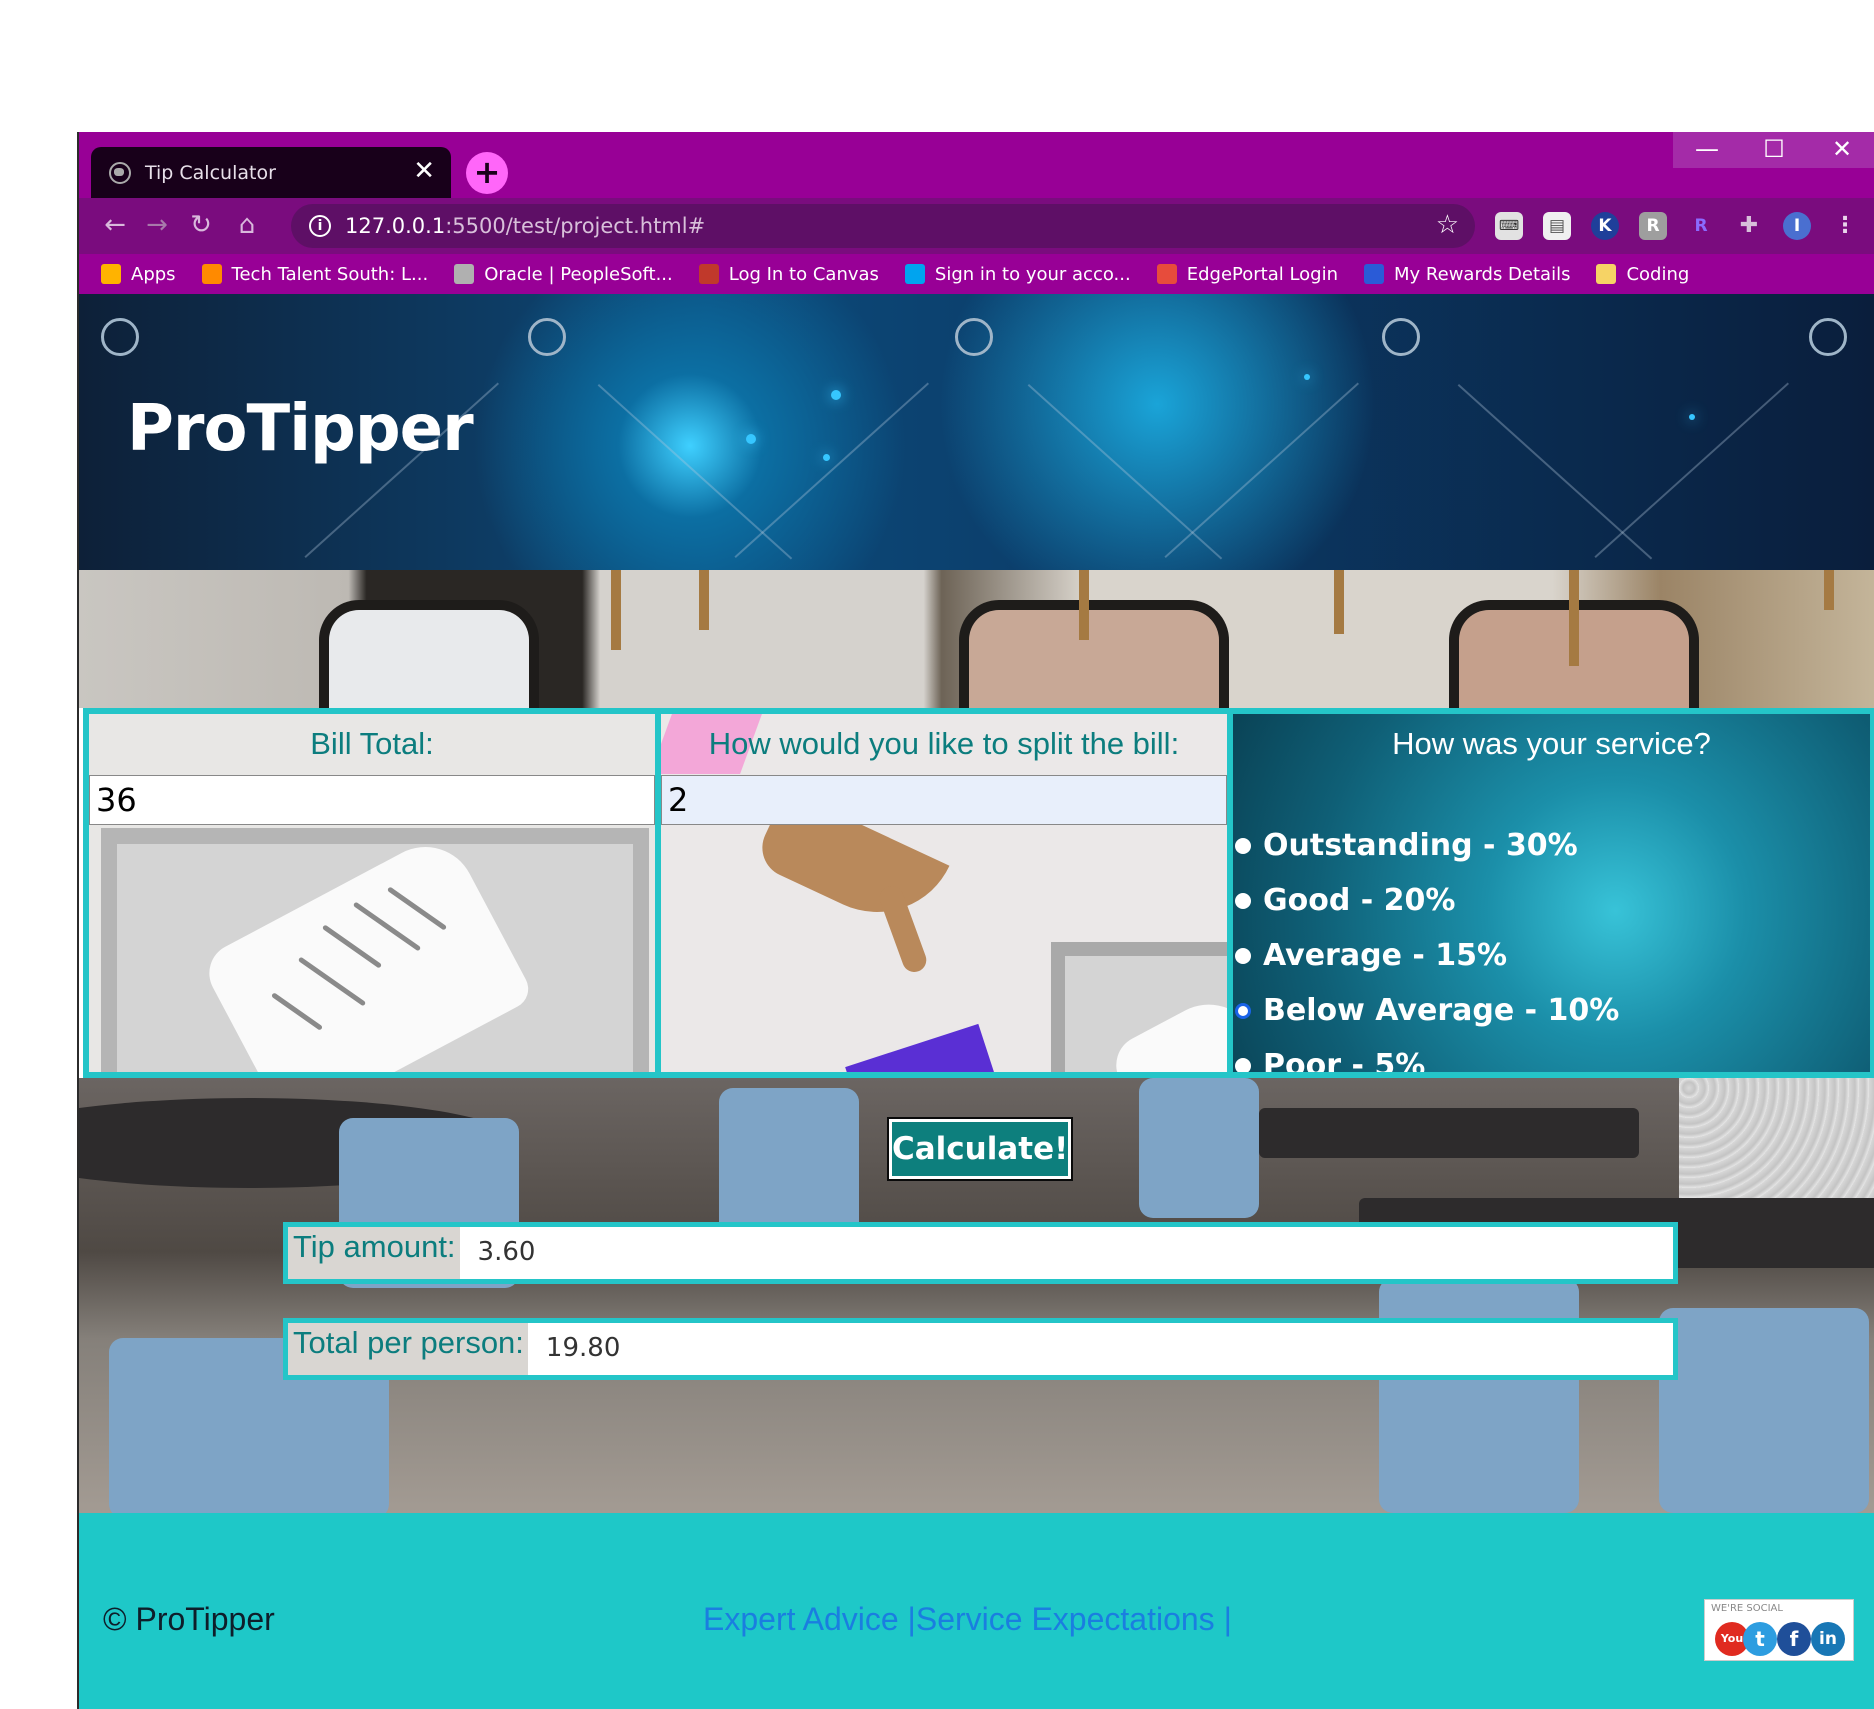  I want to click on calculate-button: Calculate!, so click(980, 1149).